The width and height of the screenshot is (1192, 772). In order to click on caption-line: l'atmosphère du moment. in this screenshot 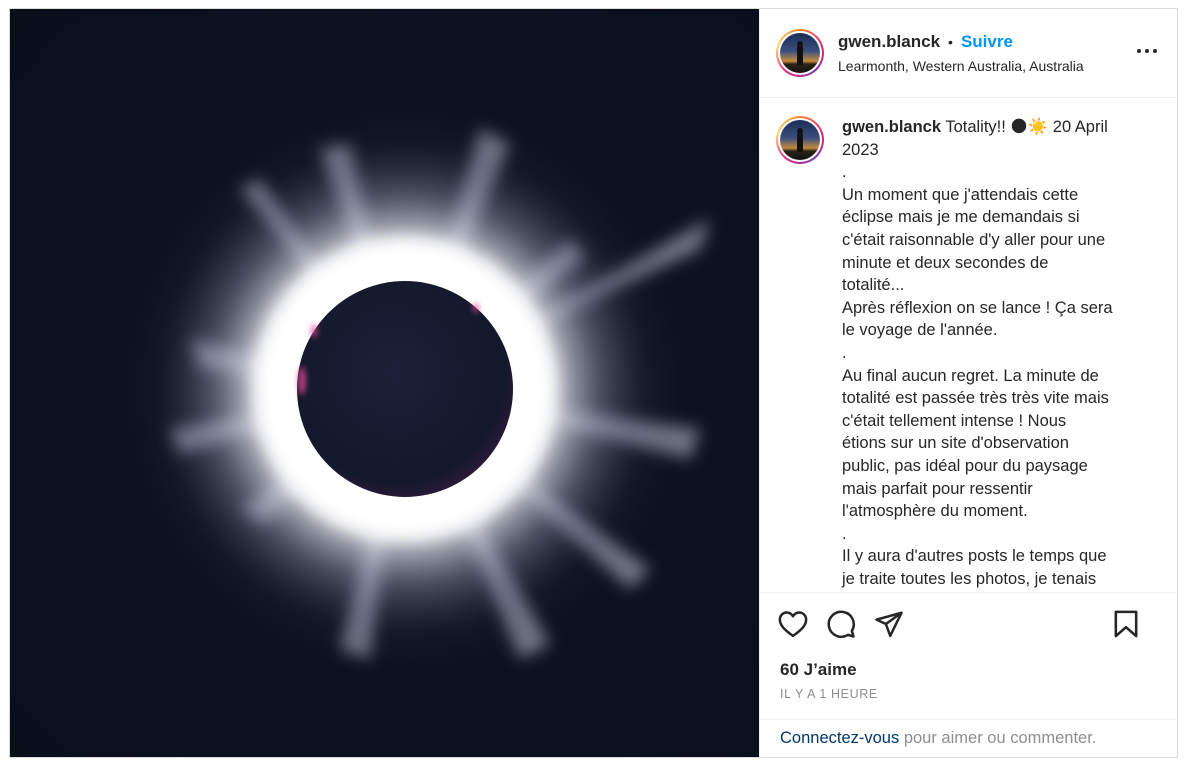, I will do `click(935, 511)`.